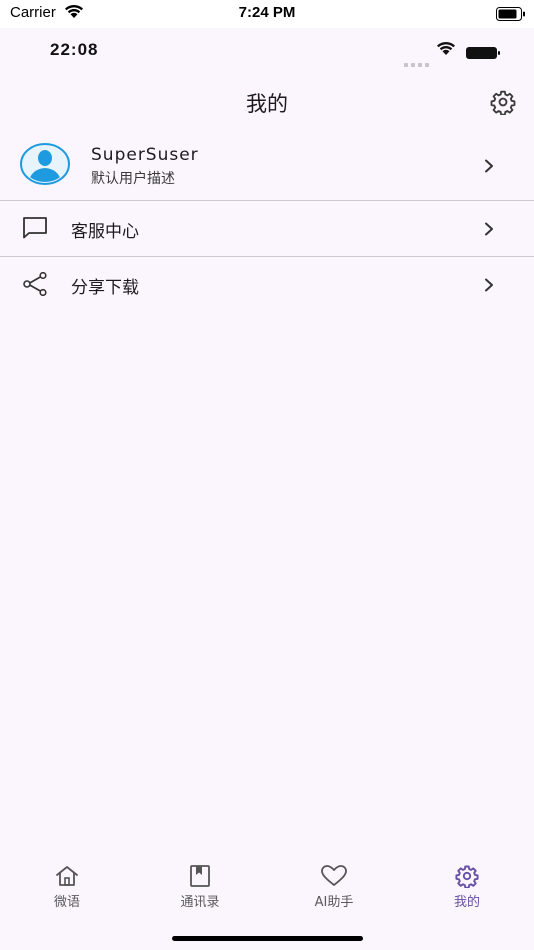  Describe the element at coordinates (67, 876) in the screenshot. I see `home-icon` at that location.